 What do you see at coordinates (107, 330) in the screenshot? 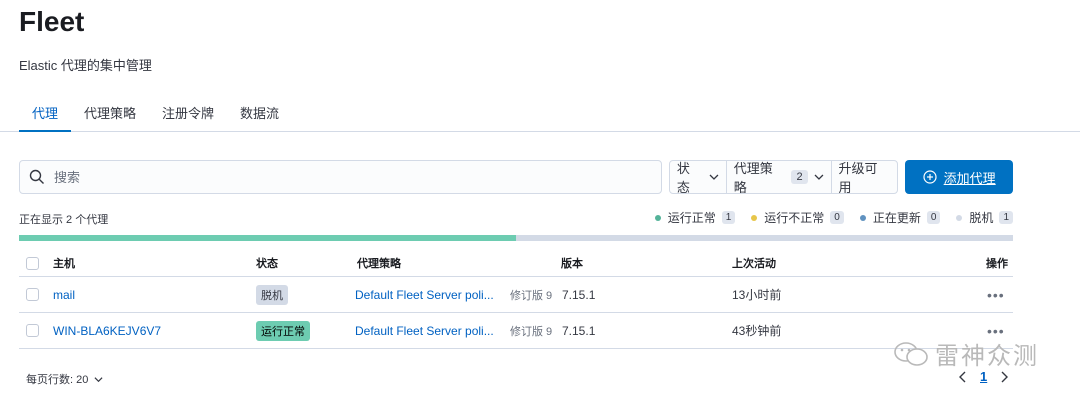
I see `host-link: WIN-BLA6KEJV6V7` at bounding box center [107, 330].